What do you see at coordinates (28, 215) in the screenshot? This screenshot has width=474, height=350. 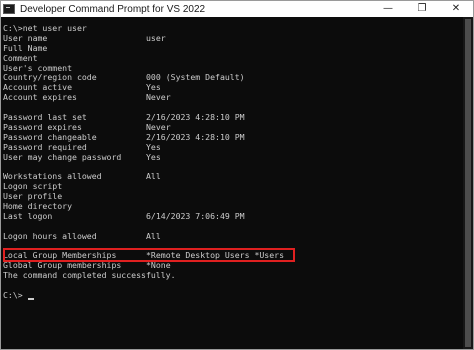 I see `console-line-label: Last logon` at bounding box center [28, 215].